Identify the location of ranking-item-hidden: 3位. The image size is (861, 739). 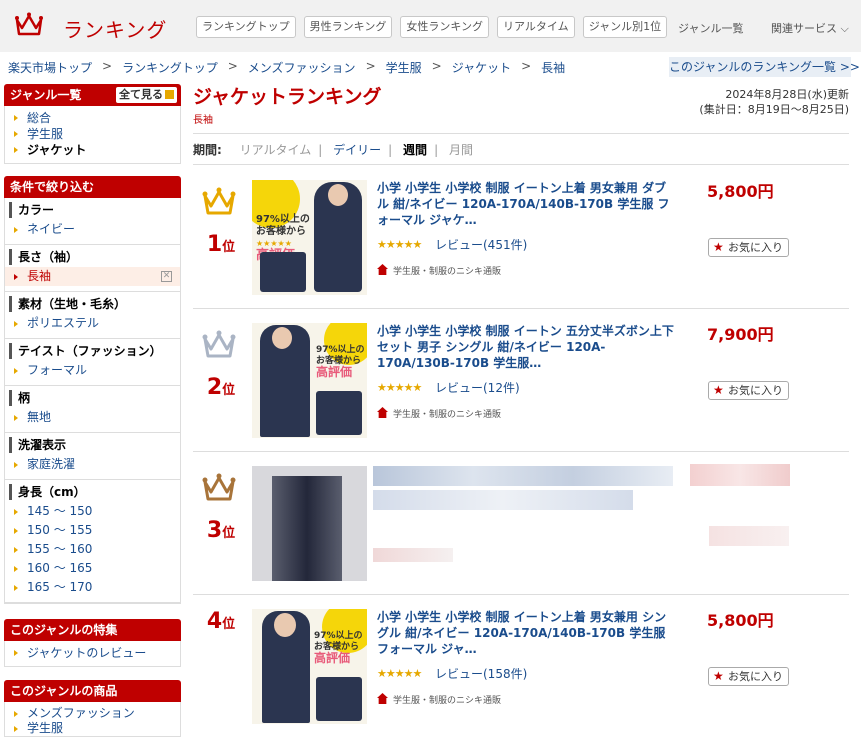
(521, 535).